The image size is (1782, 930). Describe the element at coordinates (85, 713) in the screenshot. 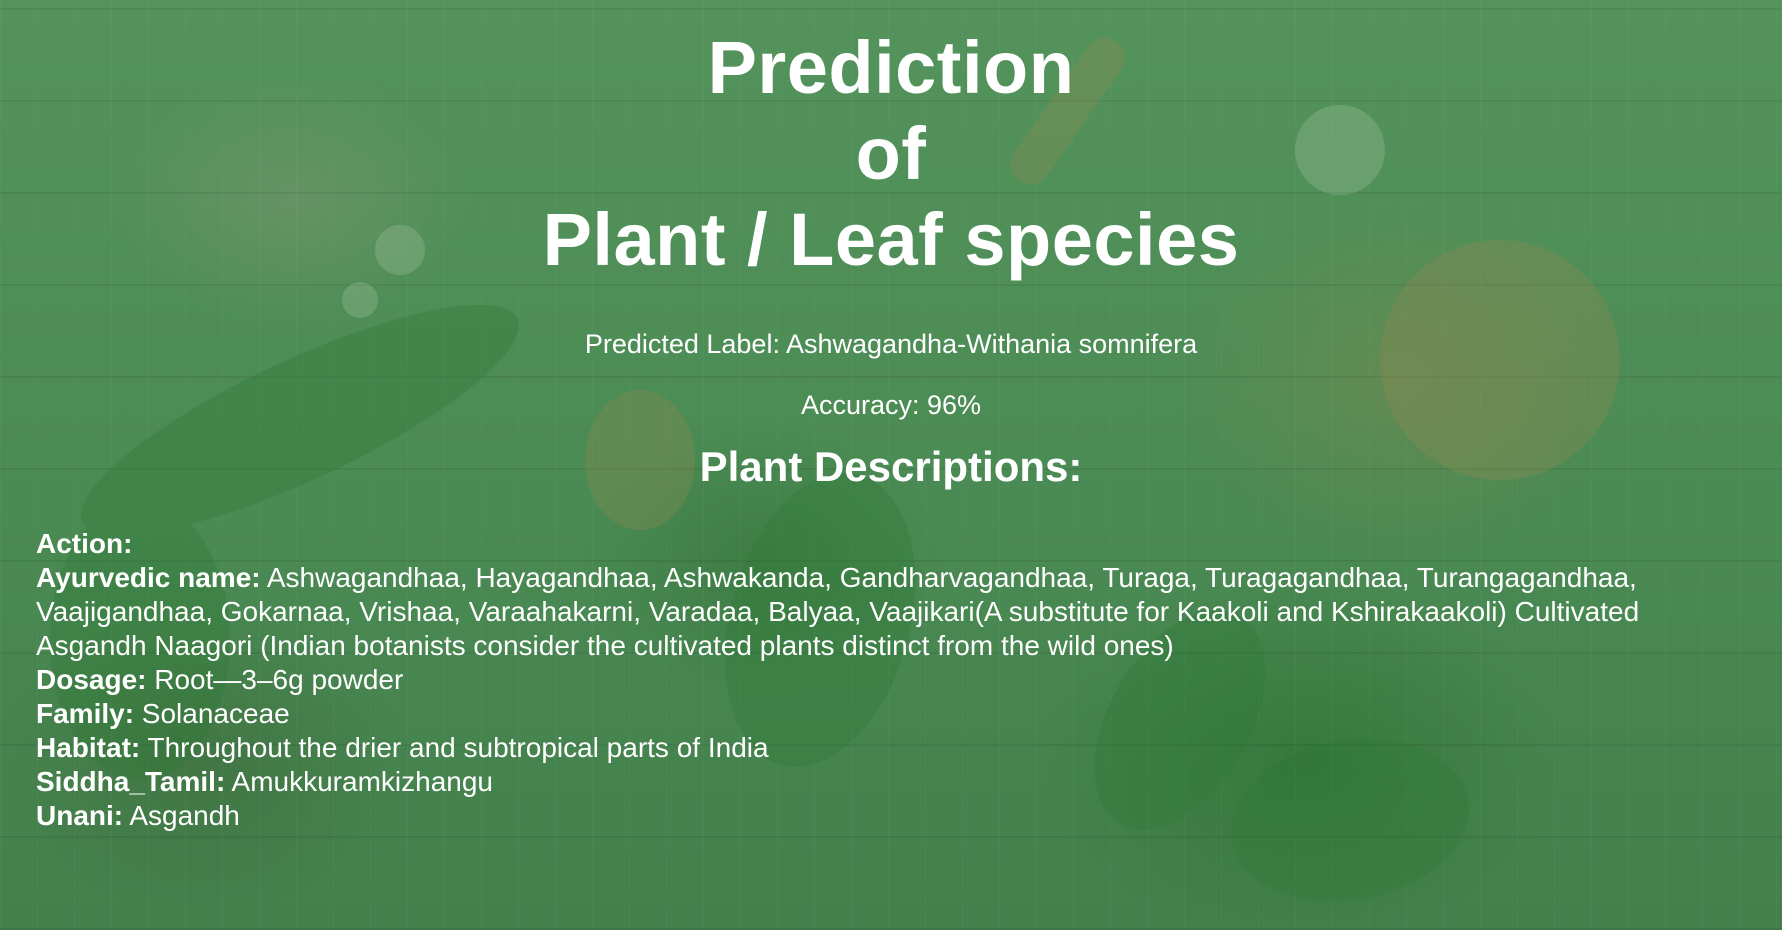

I see `detail-family-key: Family:` at that location.